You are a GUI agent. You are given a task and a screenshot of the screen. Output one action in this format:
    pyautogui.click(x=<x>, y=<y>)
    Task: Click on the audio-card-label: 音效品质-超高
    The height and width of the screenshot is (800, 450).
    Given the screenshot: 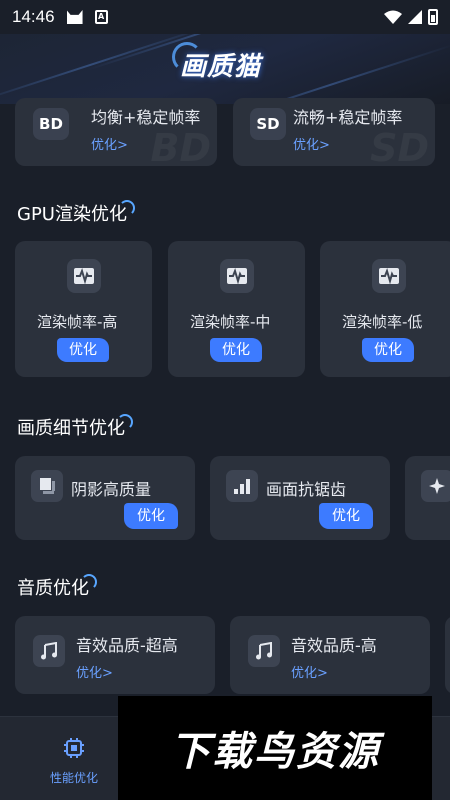 What is the action you would take?
    pyautogui.click(x=127, y=645)
    